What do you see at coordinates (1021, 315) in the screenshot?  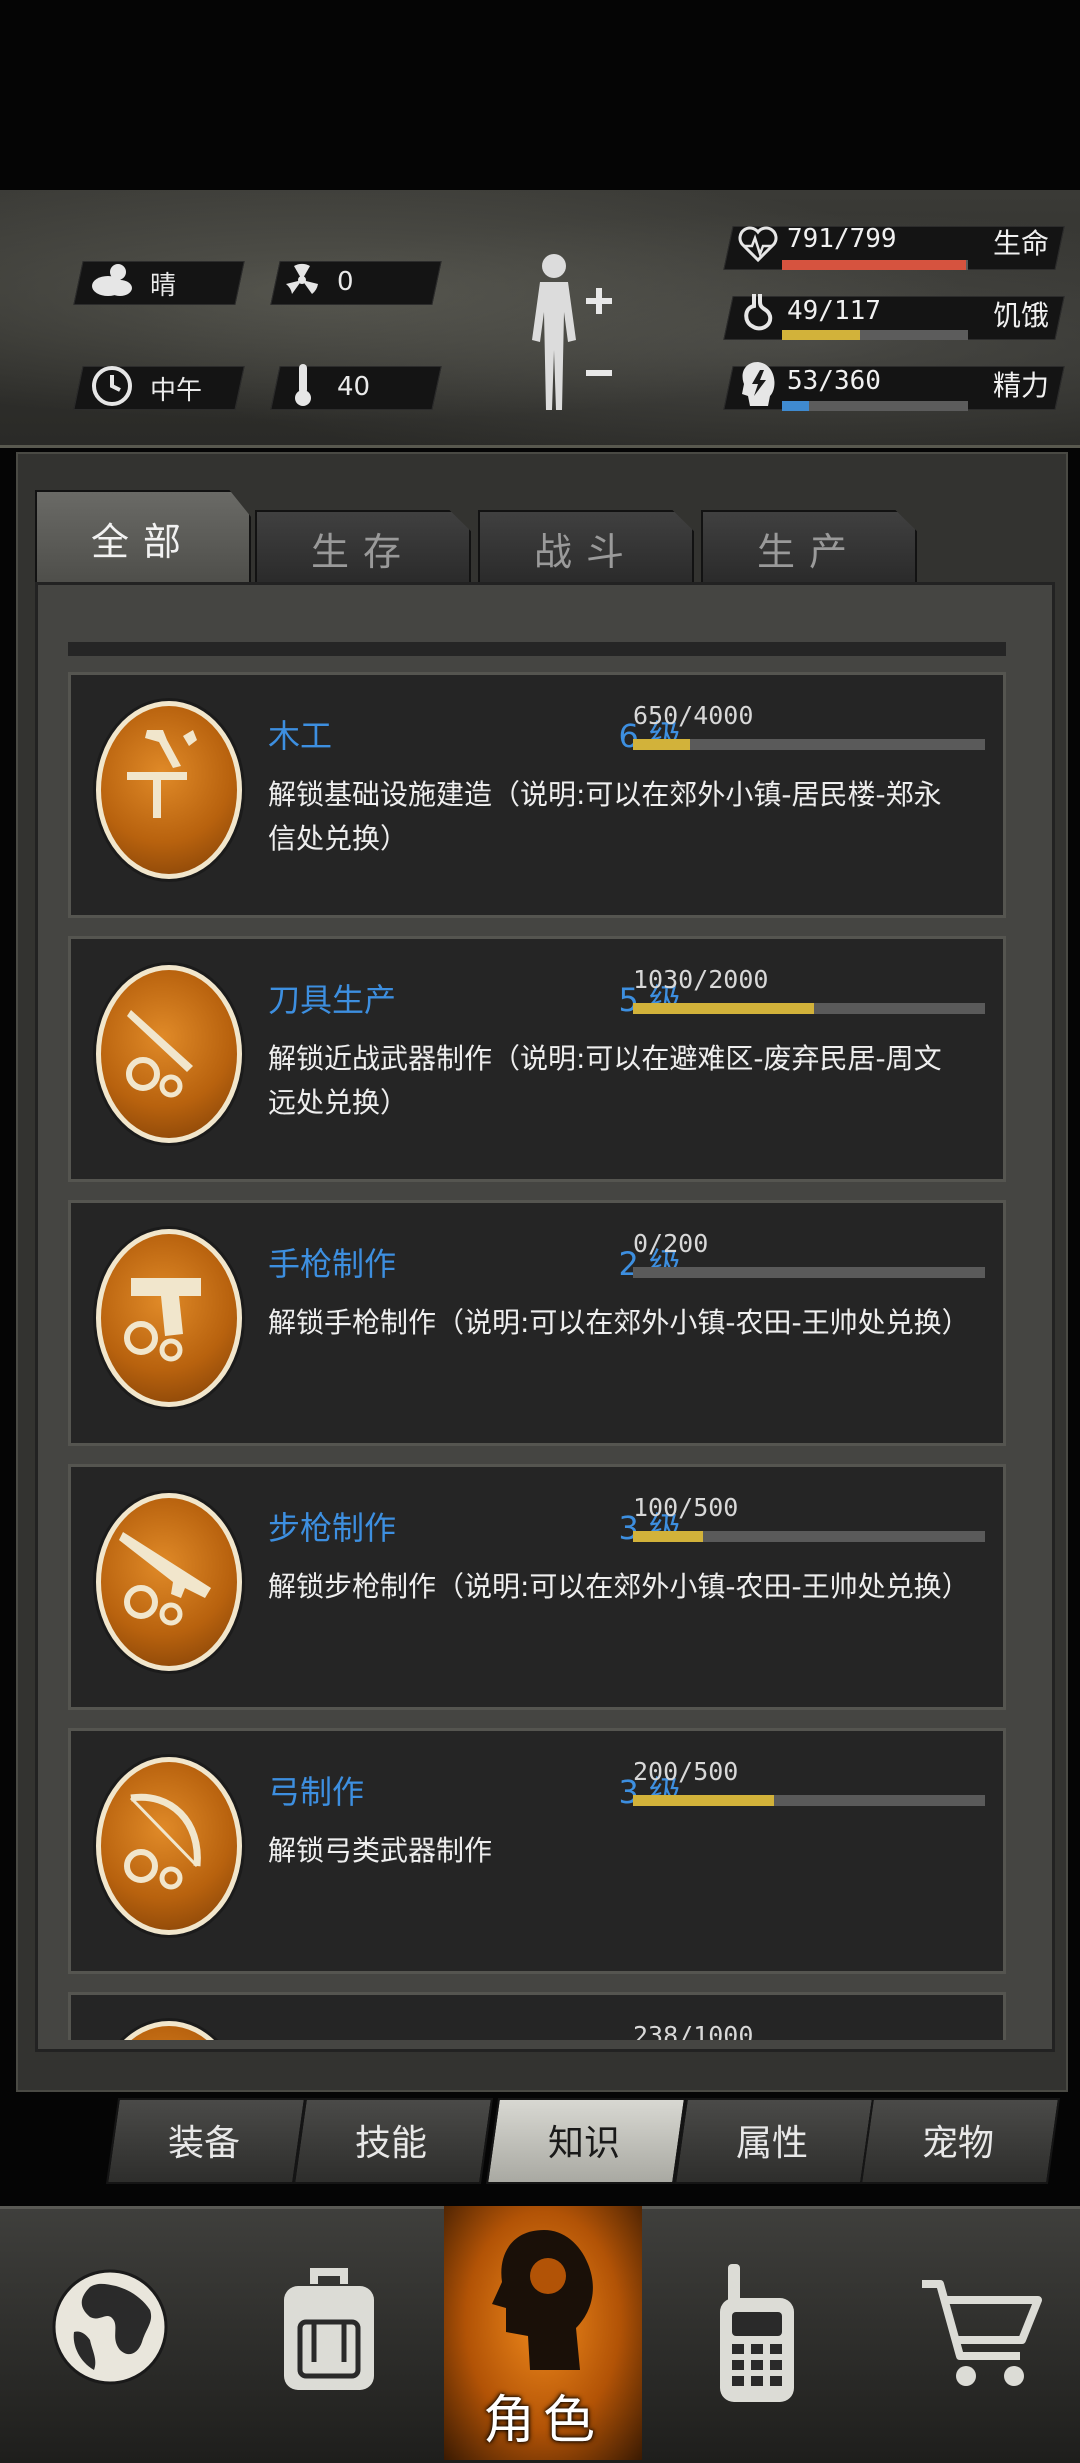 I see `hunger-label: 饥饿` at bounding box center [1021, 315].